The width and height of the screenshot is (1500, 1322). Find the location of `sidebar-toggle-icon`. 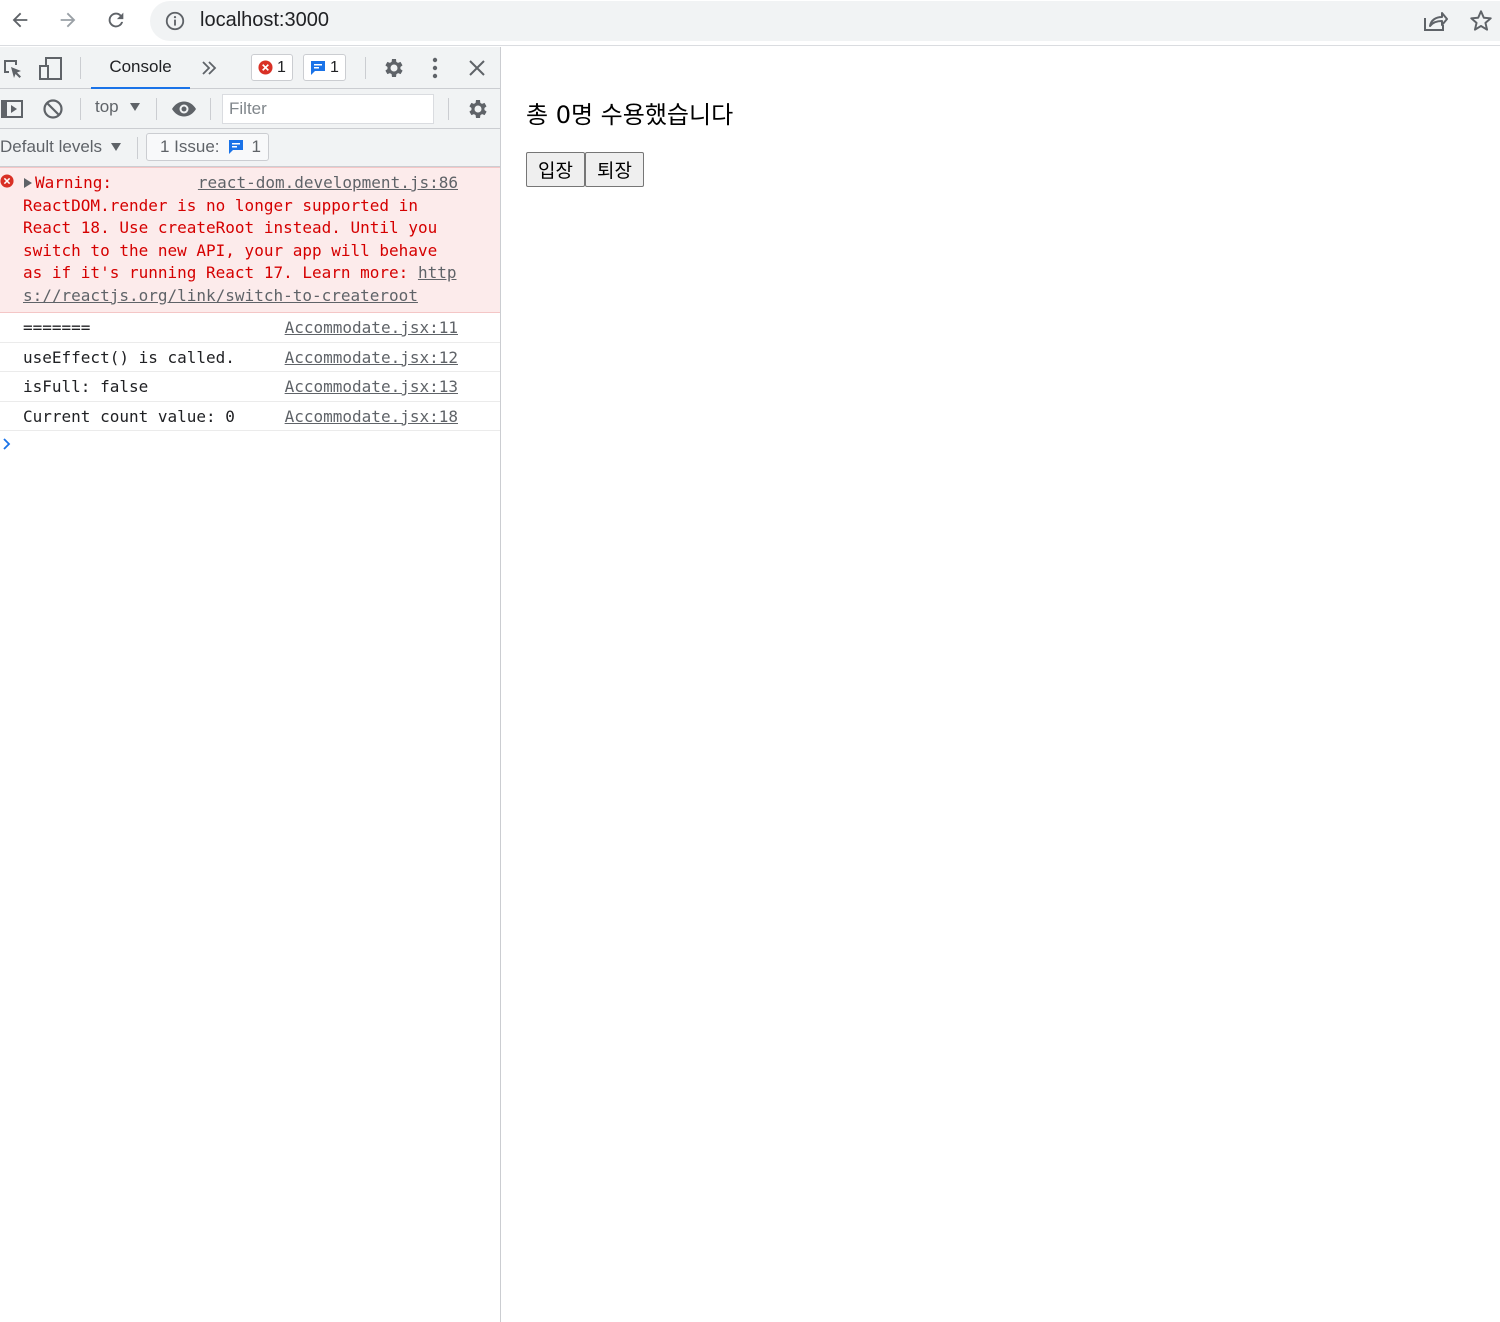

sidebar-toggle-icon is located at coordinates (12, 109).